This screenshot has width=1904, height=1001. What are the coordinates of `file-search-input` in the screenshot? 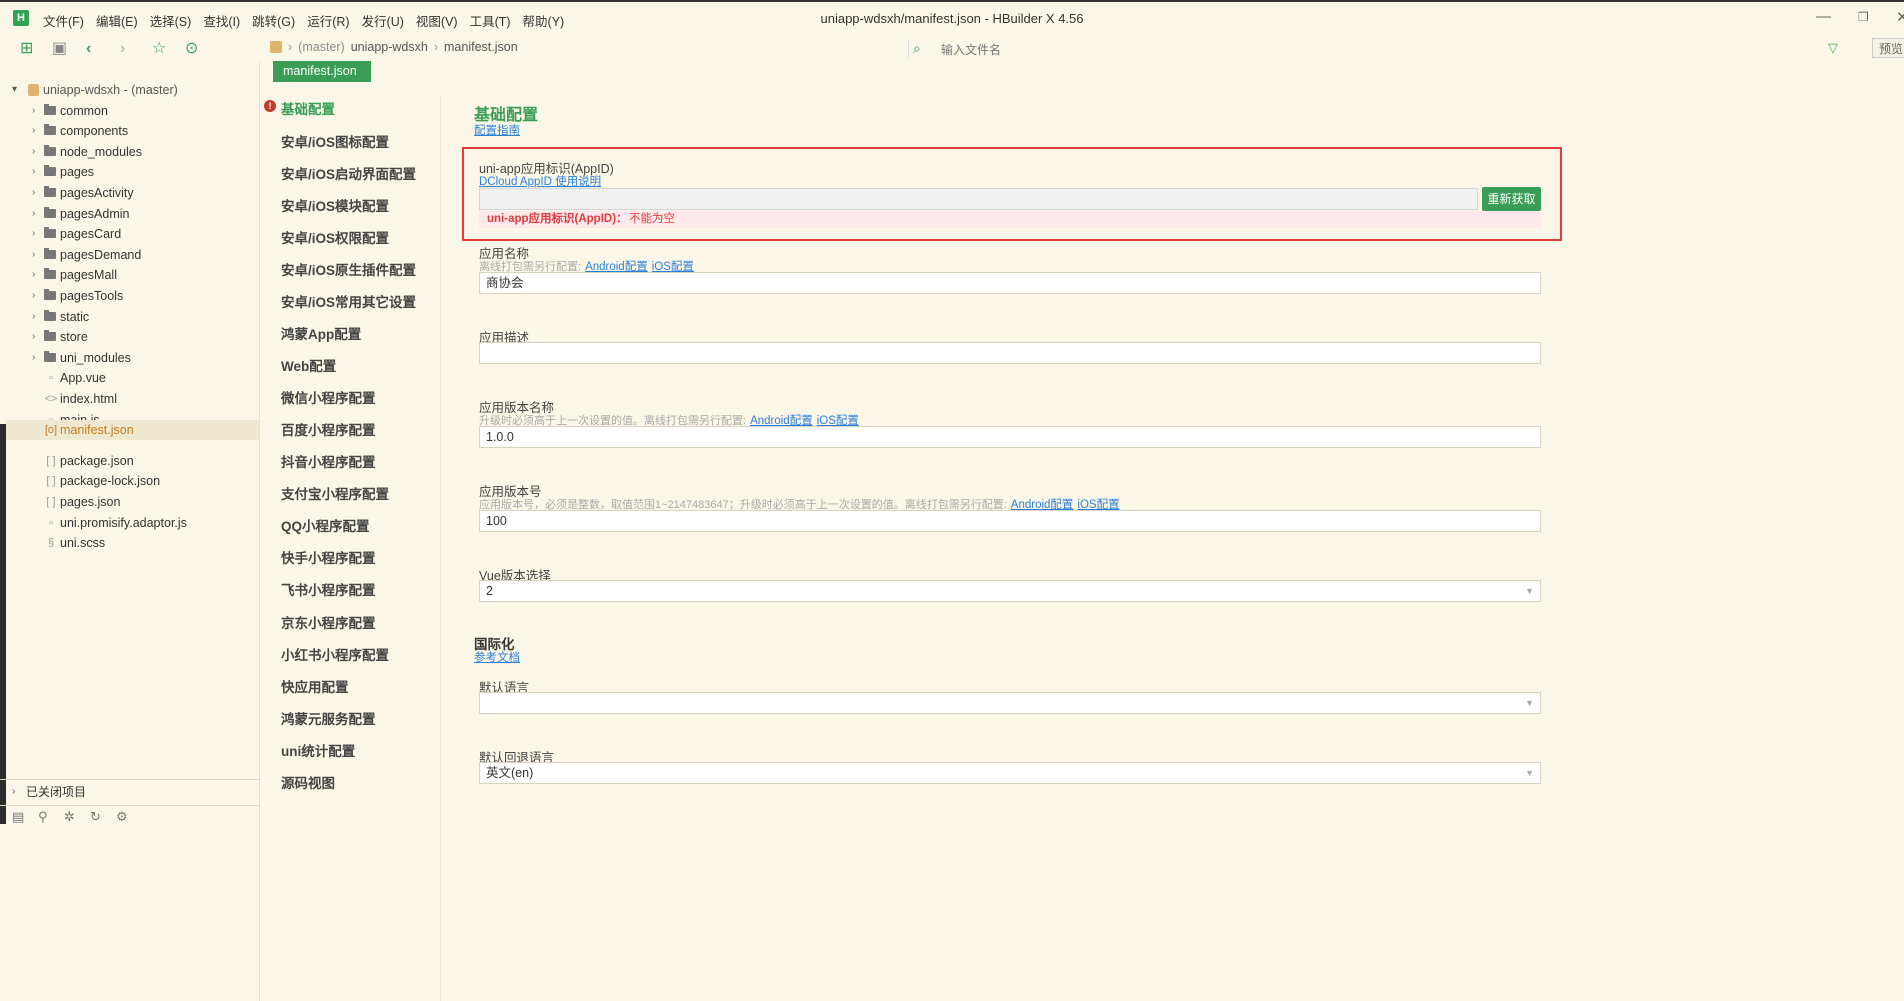 It's located at (1341, 50).